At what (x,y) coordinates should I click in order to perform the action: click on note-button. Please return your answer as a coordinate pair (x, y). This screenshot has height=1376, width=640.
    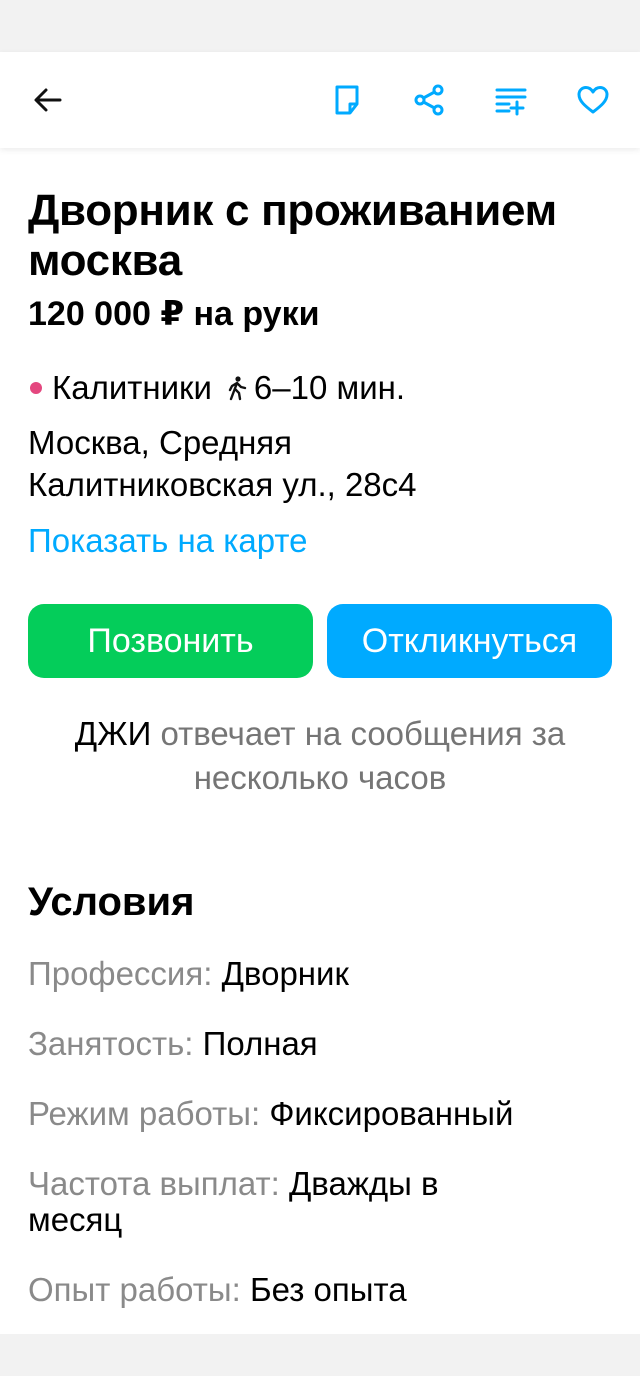
    Looking at the image, I should click on (347, 100).